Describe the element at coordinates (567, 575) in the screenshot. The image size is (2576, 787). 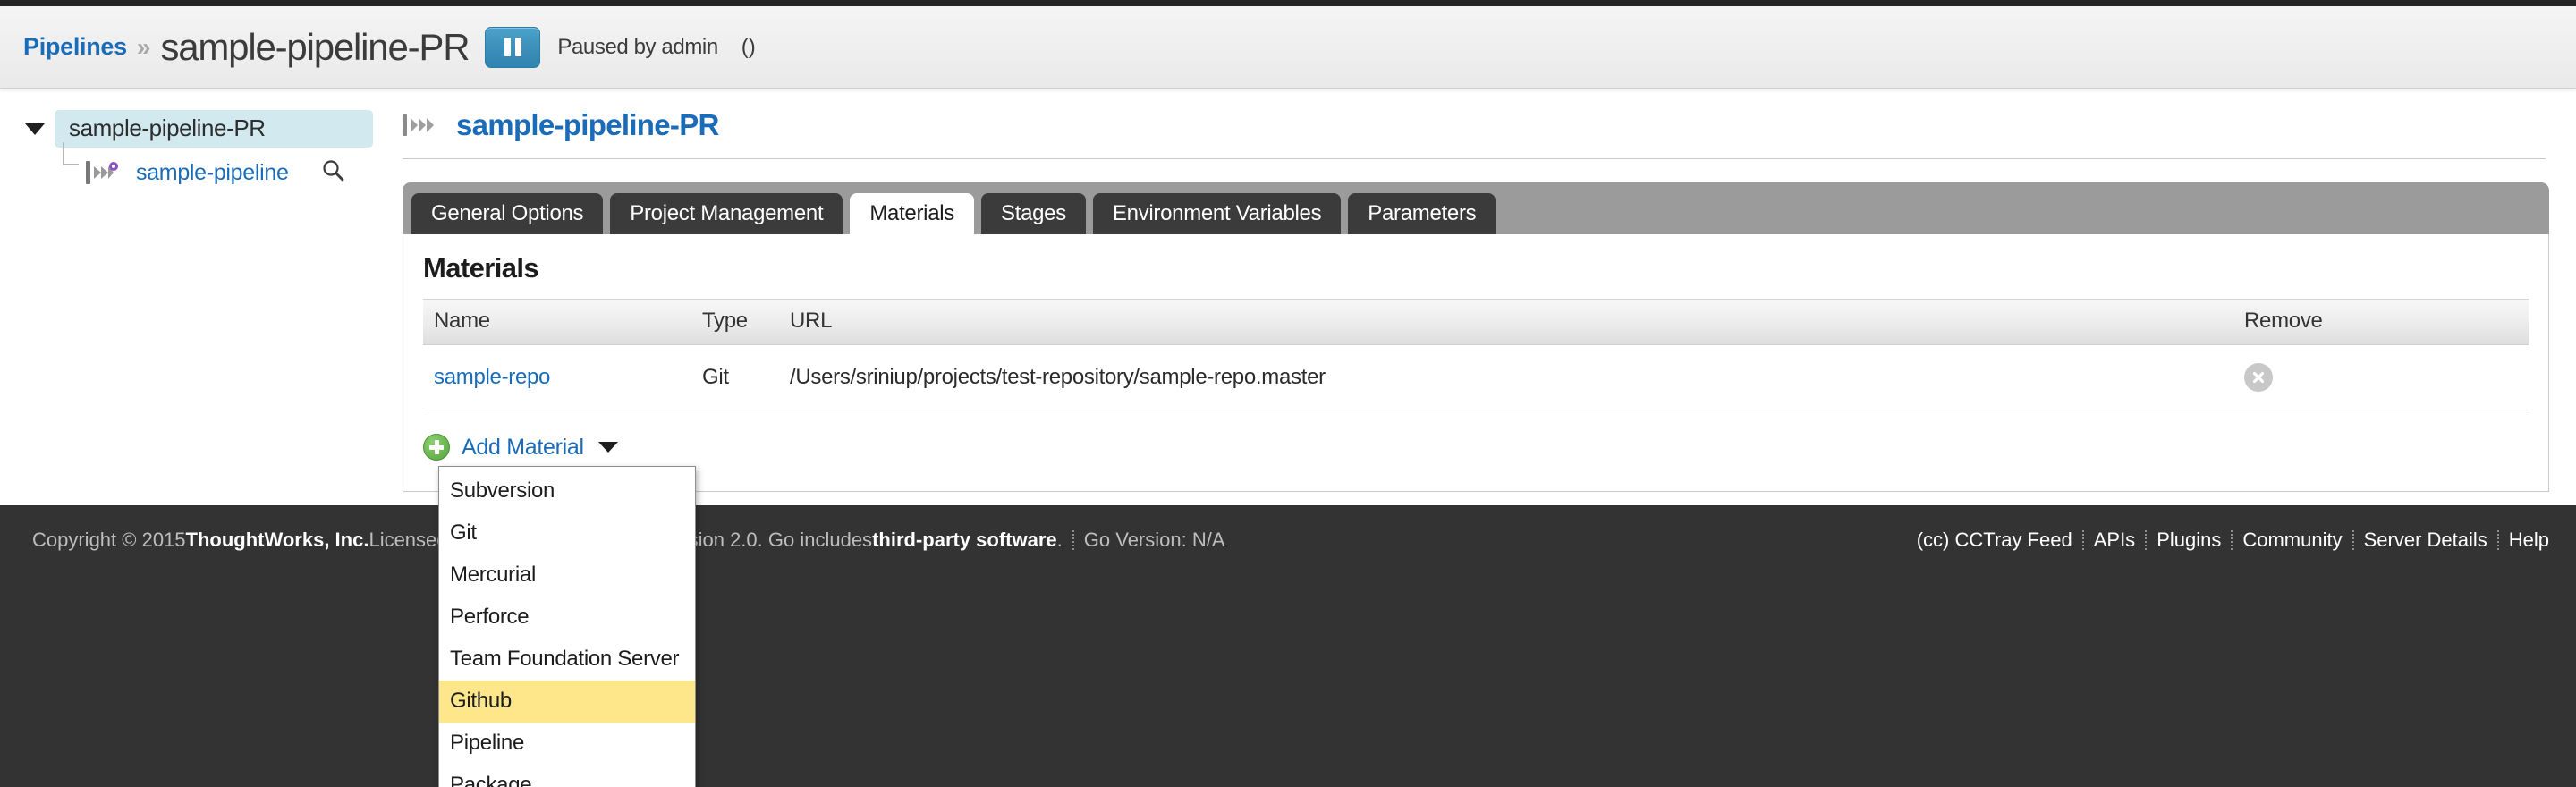
I see `menu-item-mercurial: Mercurial` at that location.